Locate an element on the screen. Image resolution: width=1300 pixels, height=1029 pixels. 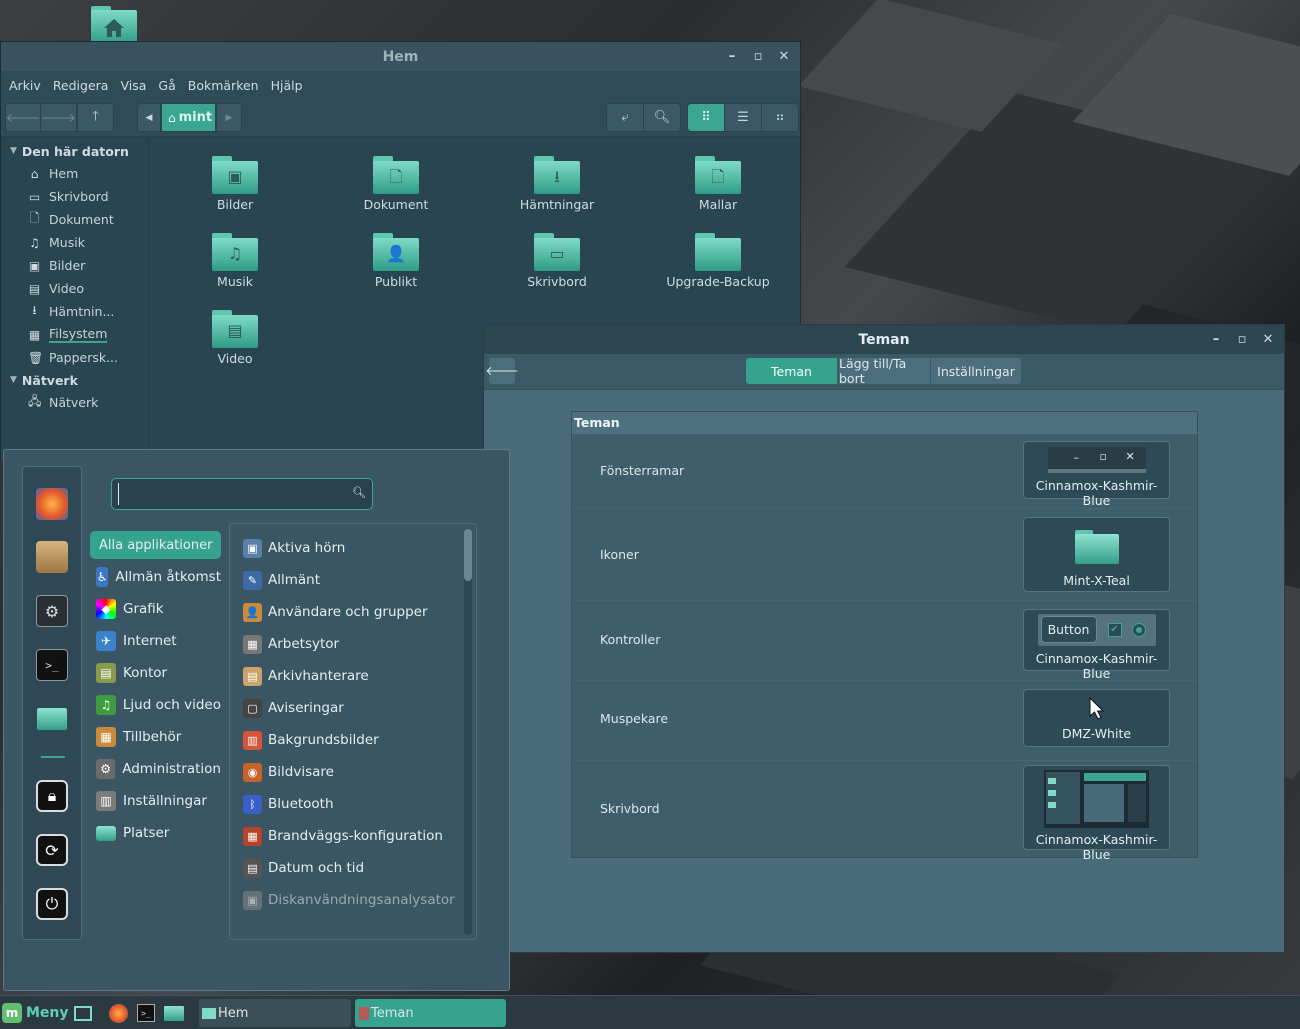
app-item: ▣ Aktiva hörn is located at coordinates (294, 548).